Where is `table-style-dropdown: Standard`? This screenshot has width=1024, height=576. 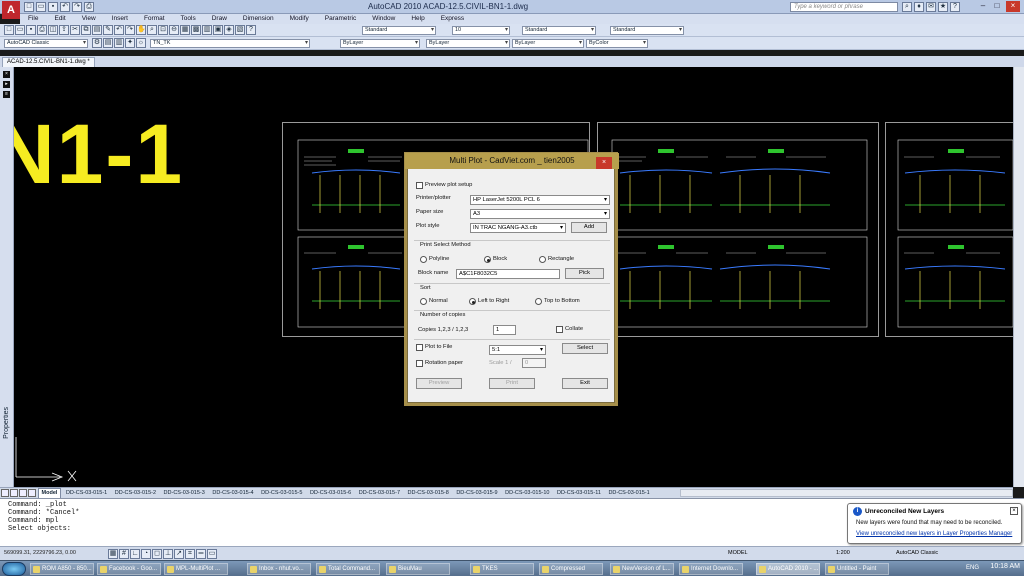 table-style-dropdown: Standard is located at coordinates (647, 30).